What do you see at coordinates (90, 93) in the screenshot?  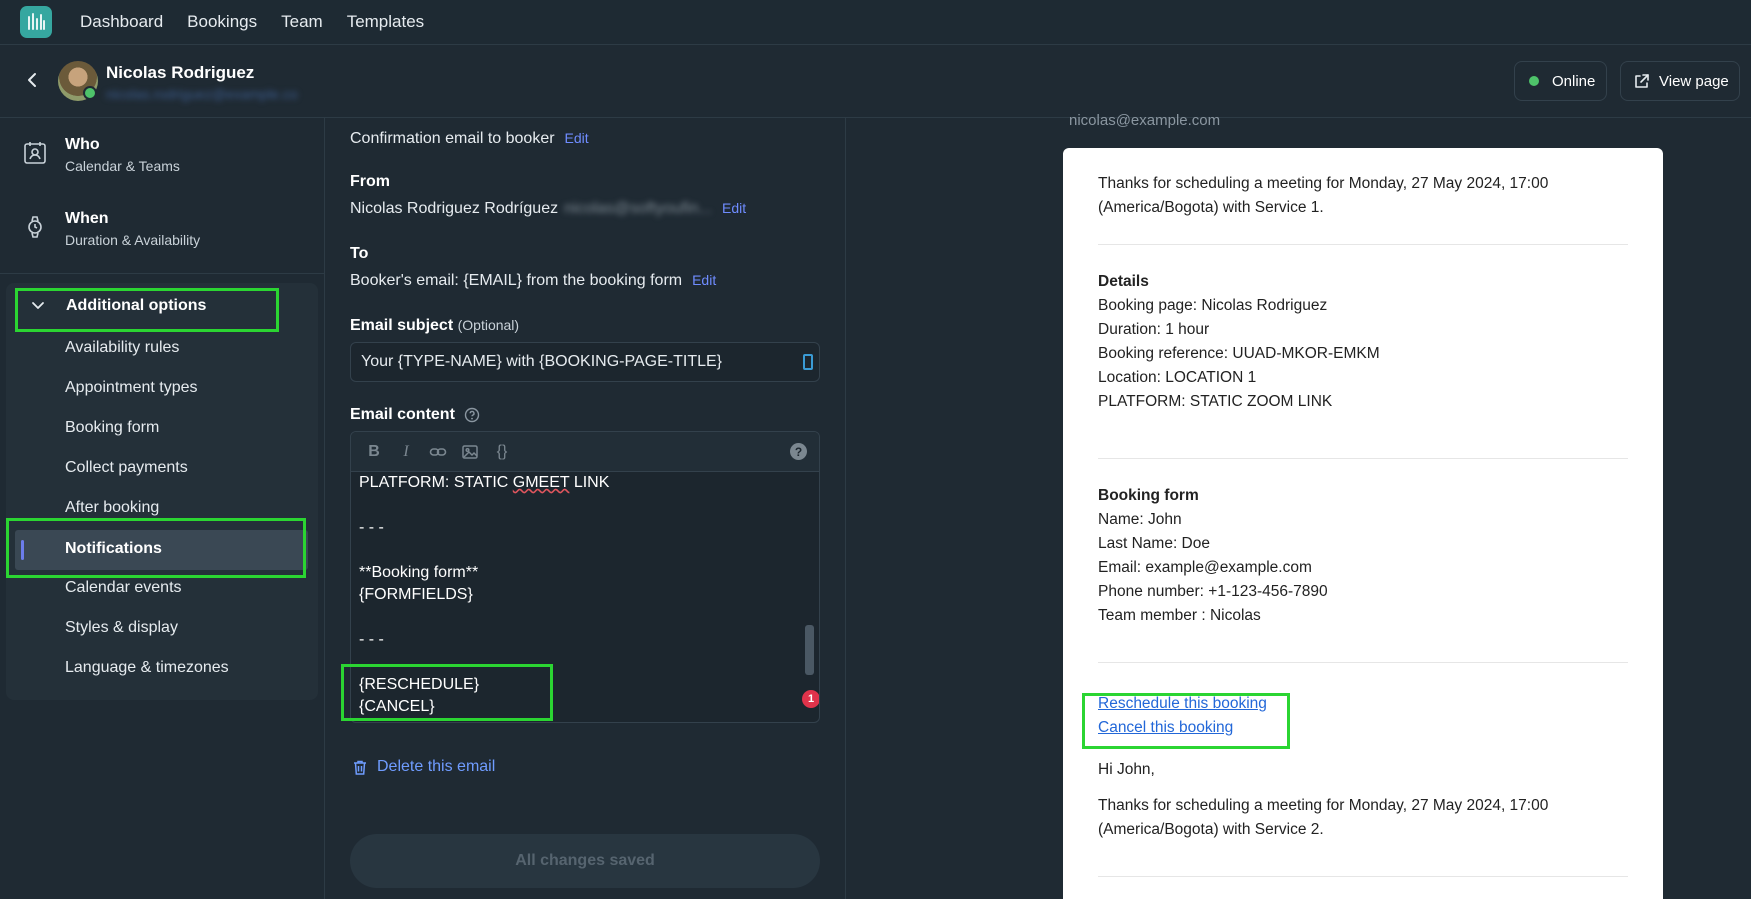 I see `online-status-dot` at bounding box center [90, 93].